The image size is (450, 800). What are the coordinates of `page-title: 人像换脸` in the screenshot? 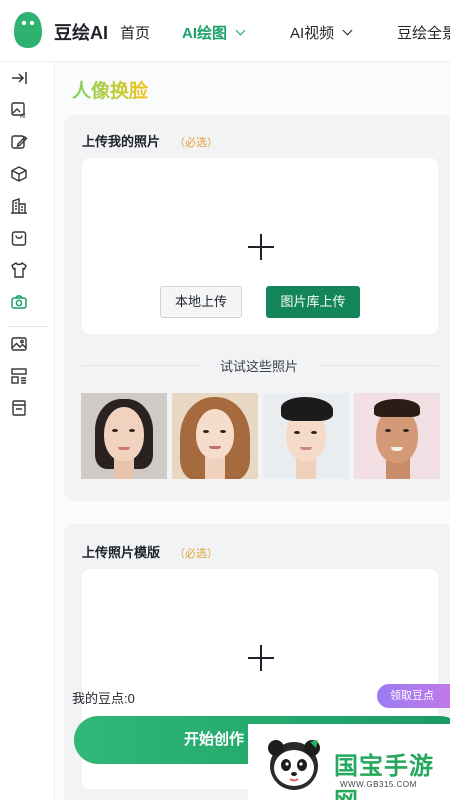 It's located at (110, 89).